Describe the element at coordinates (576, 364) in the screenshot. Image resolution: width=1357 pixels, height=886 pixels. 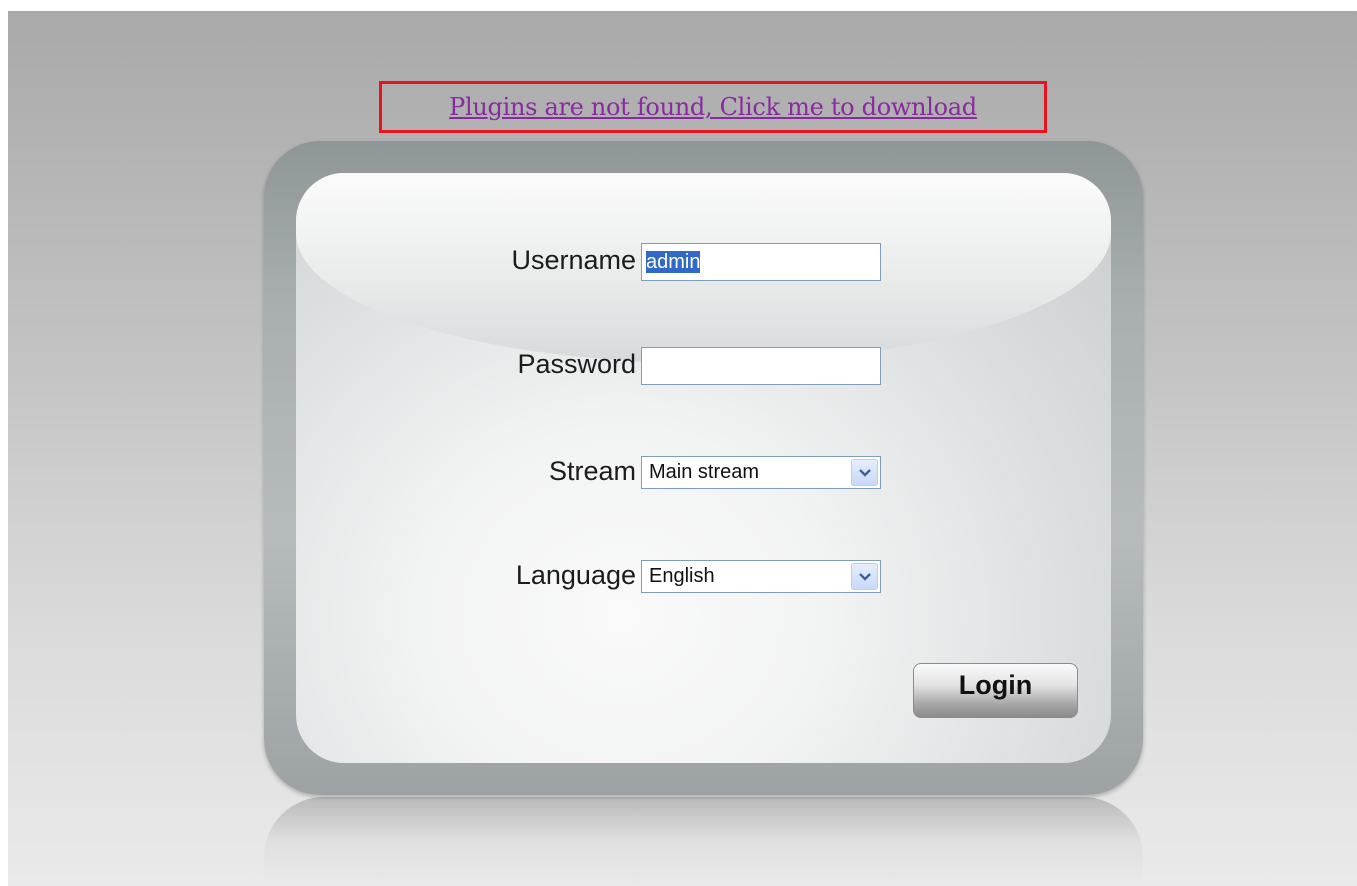
I see `password-label: Password` at that location.